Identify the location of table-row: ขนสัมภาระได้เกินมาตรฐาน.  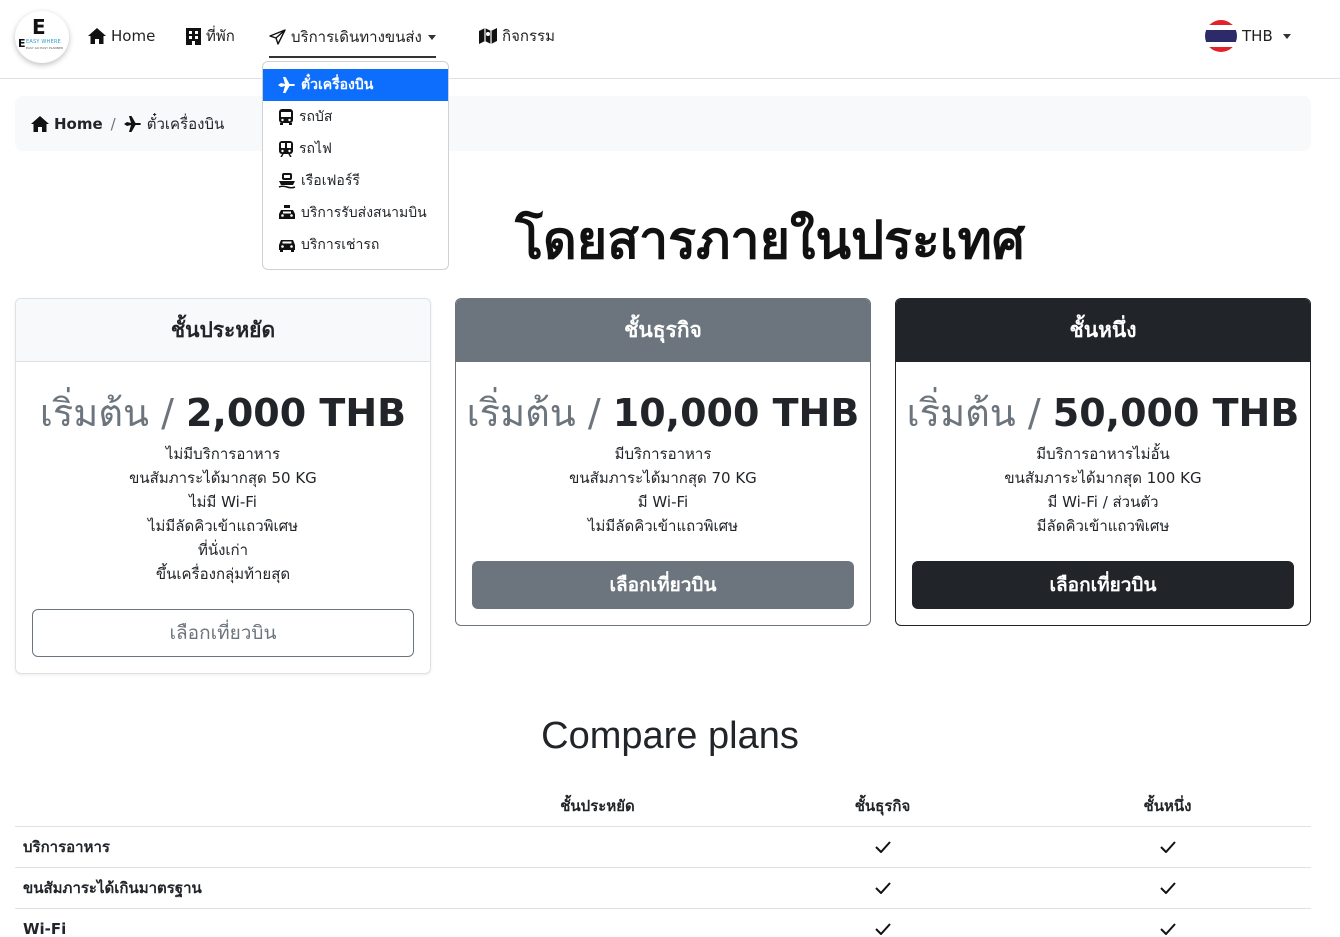
(663, 888).